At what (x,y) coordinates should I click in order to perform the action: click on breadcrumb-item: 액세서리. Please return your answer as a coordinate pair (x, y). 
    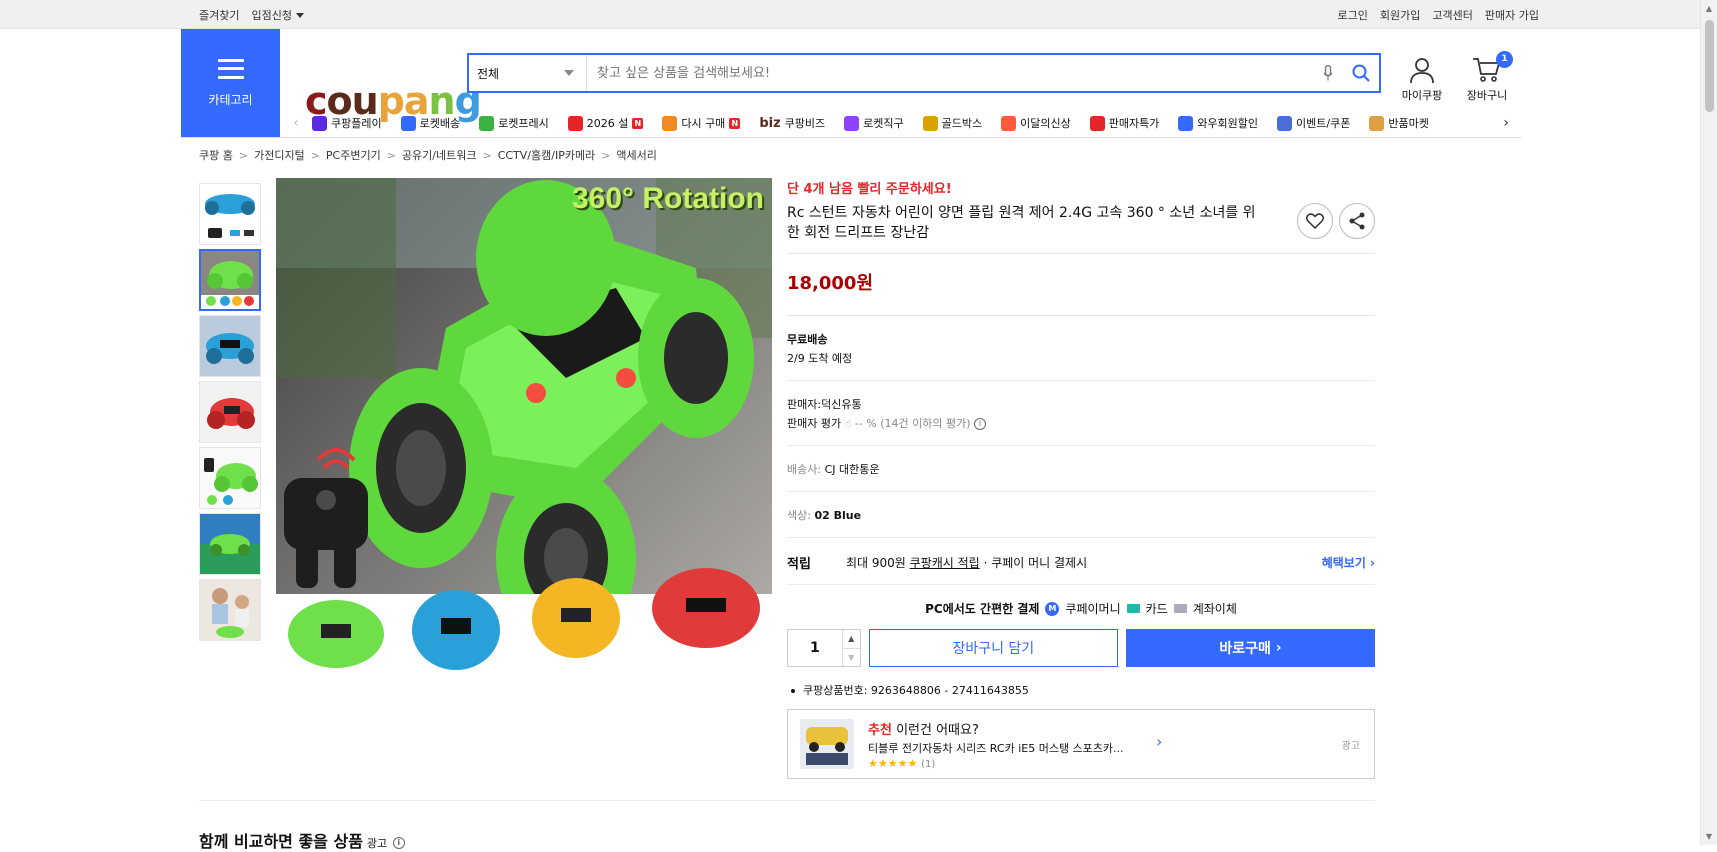
    Looking at the image, I should click on (636, 155).